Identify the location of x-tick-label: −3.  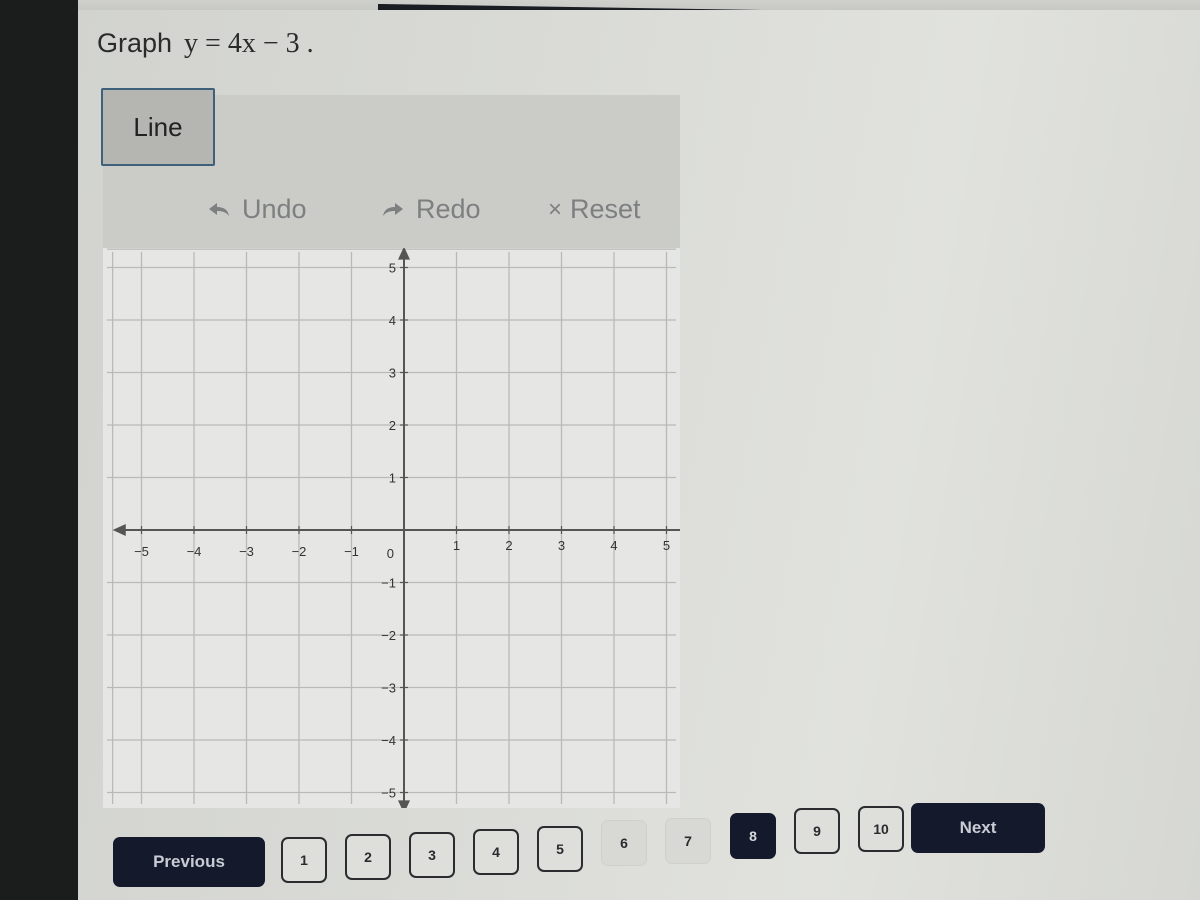
(246, 551).